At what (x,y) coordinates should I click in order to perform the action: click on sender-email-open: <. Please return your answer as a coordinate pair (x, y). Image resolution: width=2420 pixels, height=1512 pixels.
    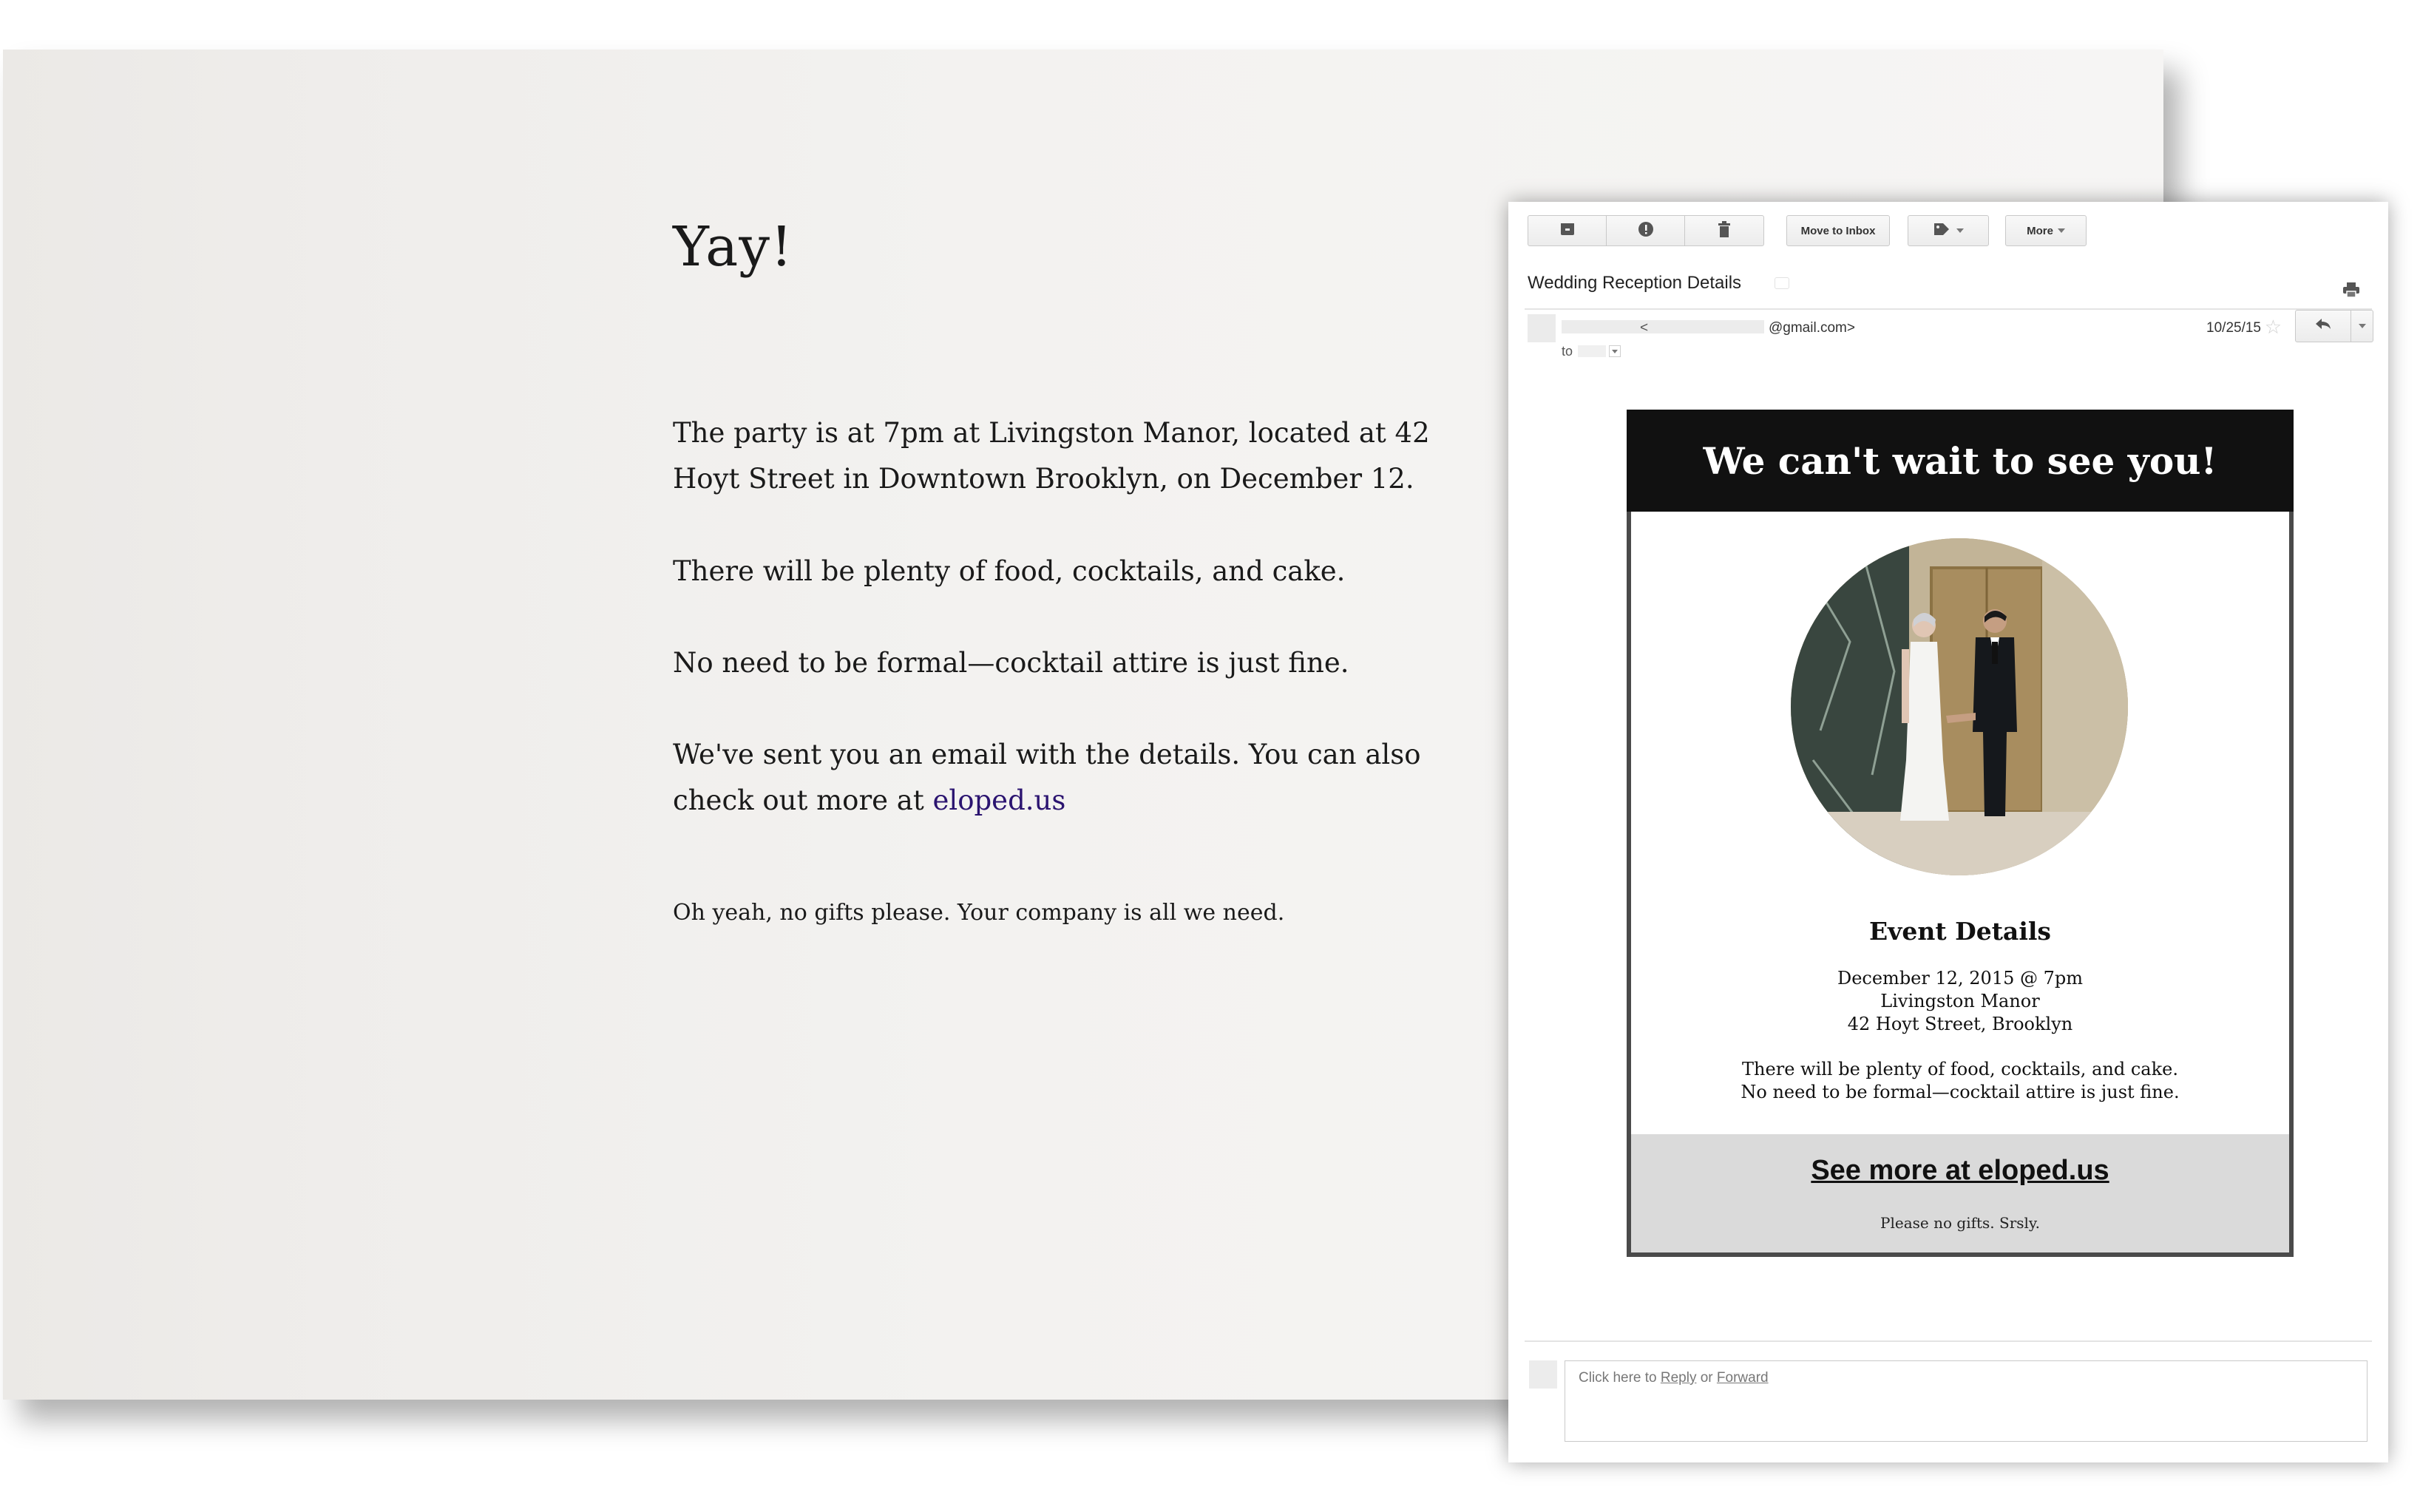
    Looking at the image, I should click on (1644, 328).